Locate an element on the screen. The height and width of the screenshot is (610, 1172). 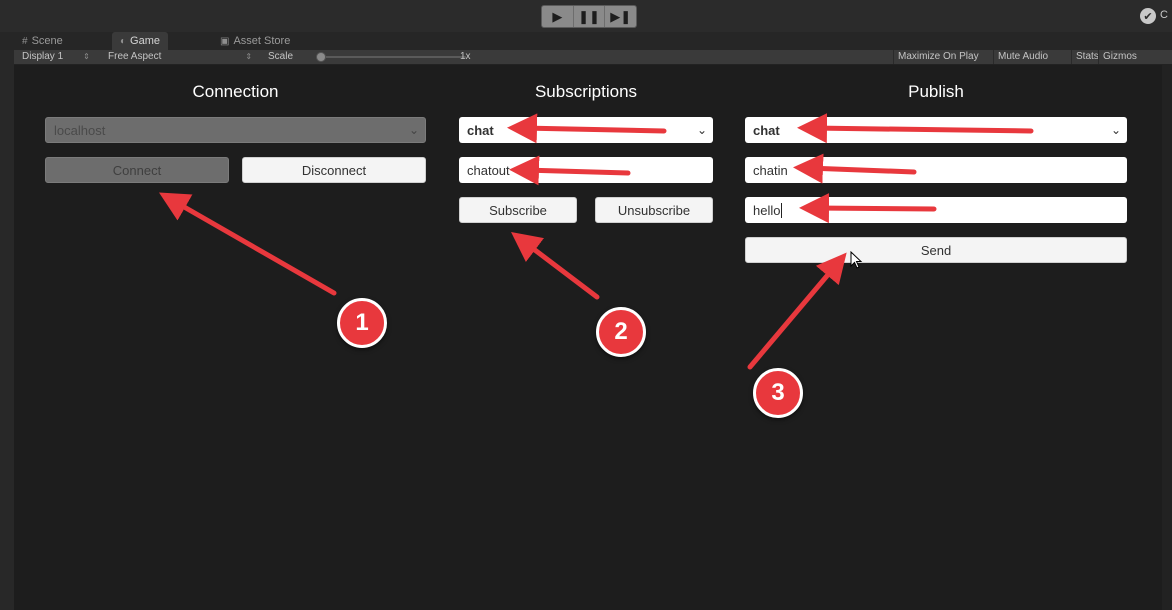
arrow-to-message is located at coordinates (868, 208).